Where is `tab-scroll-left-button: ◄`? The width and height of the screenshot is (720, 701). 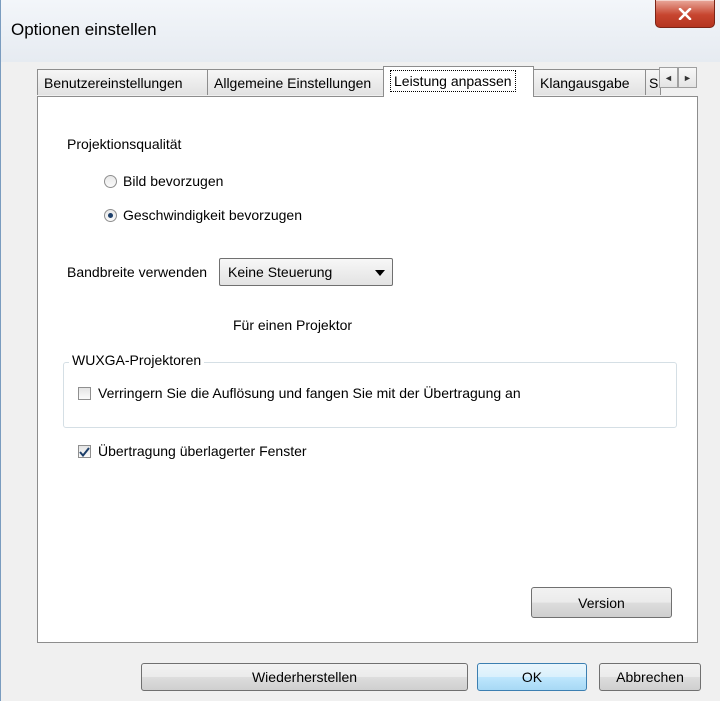 tab-scroll-left-button: ◄ is located at coordinates (668, 77).